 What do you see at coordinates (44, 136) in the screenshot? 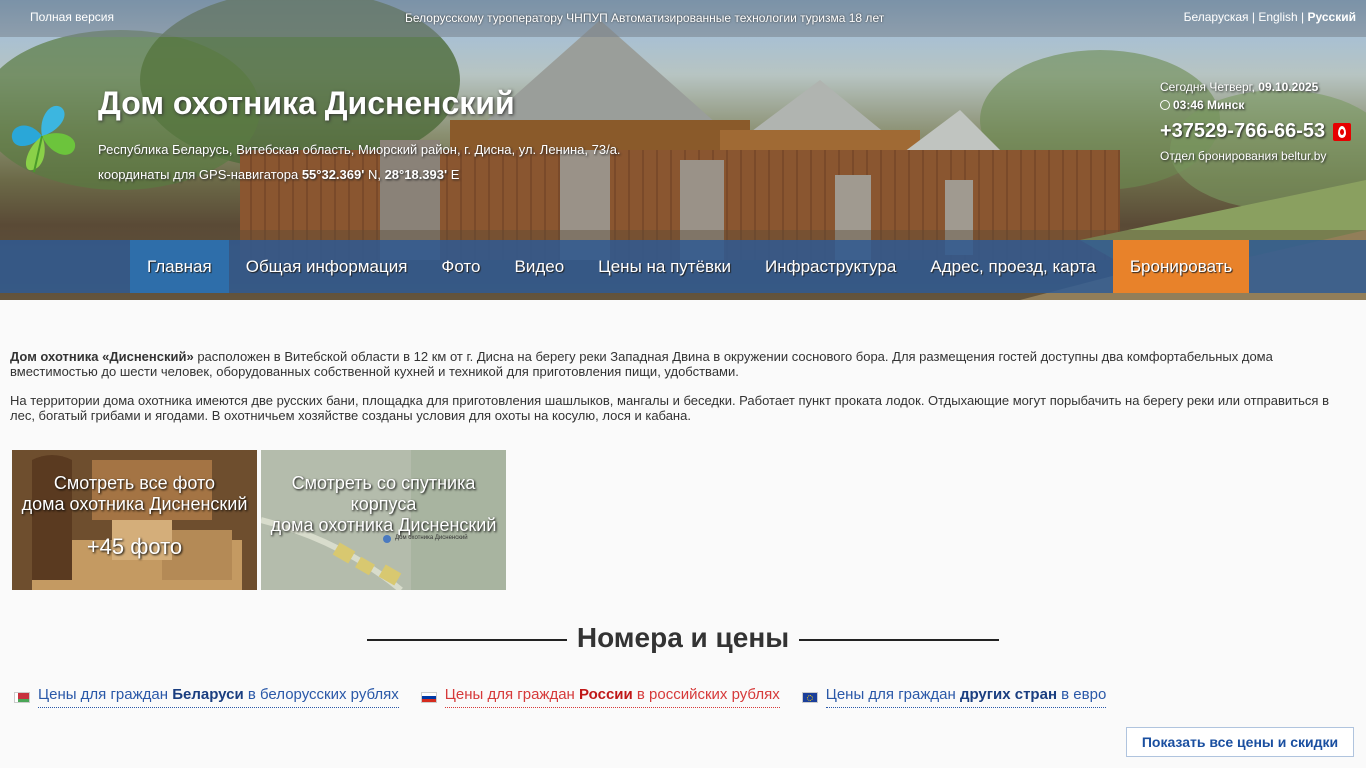
I see `clover-logo-icon` at bounding box center [44, 136].